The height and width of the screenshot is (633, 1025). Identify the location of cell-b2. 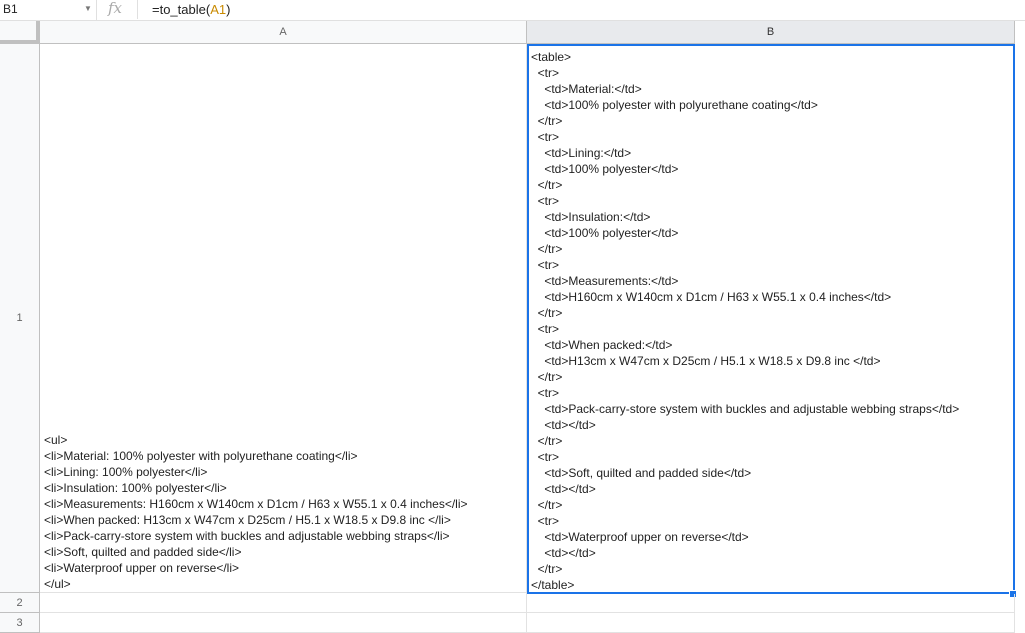
(771, 603).